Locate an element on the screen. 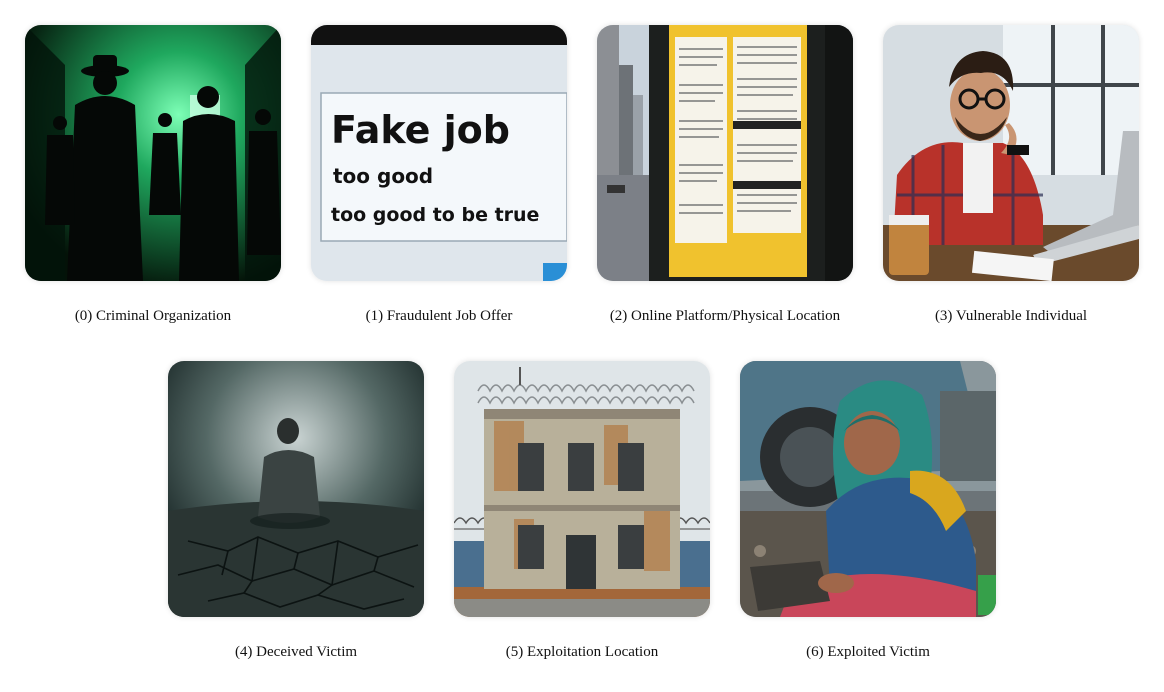 This screenshot has width=1164, height=692. image-criminal-organization is located at coordinates (153, 153).